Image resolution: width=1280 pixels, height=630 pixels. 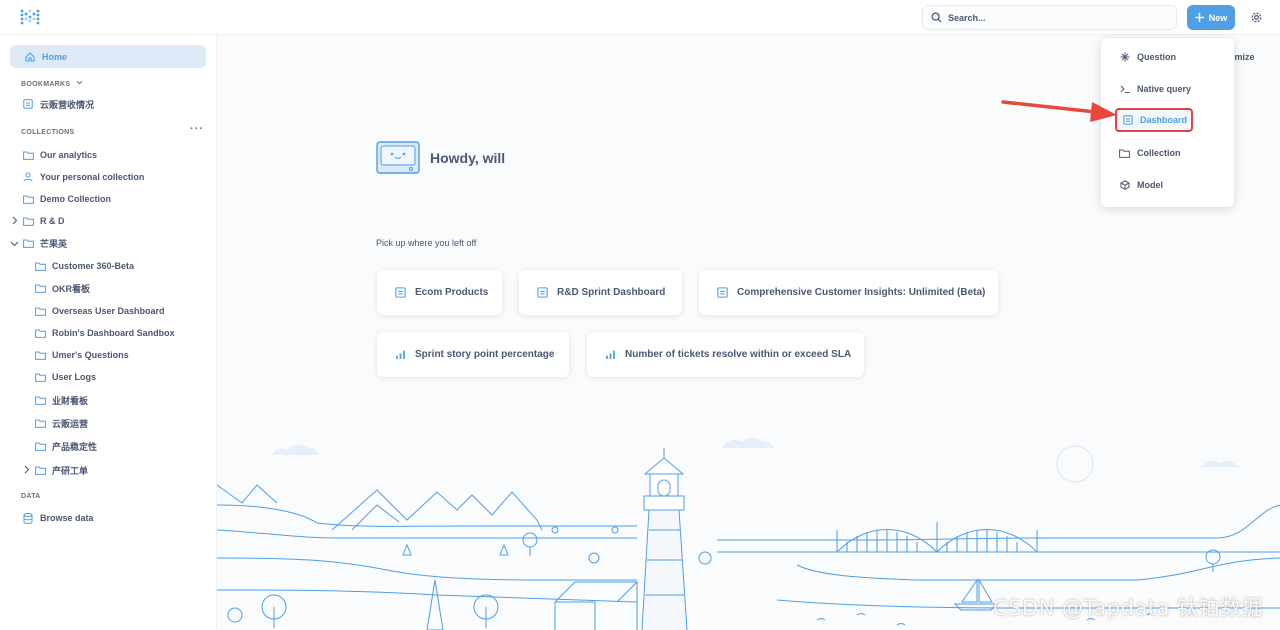 What do you see at coordinates (75, 446) in the screenshot?
I see `sidebar-item-label: 产品稳定性` at bounding box center [75, 446].